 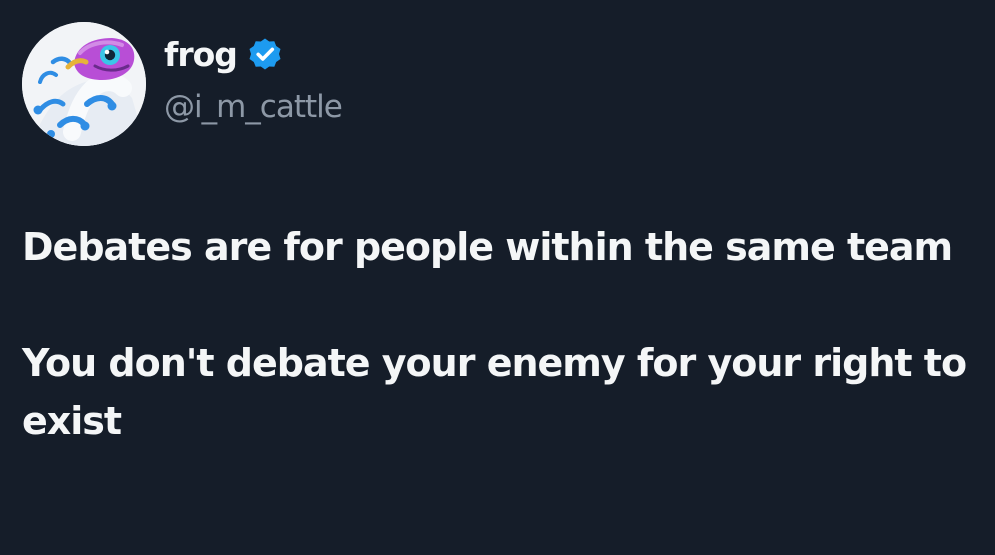 I want to click on username-handle: @i_m_cattle, so click(x=253, y=107).